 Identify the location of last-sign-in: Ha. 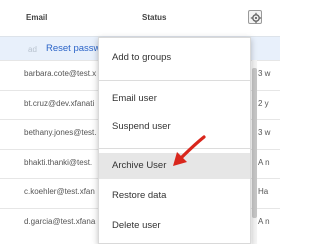
(263, 191).